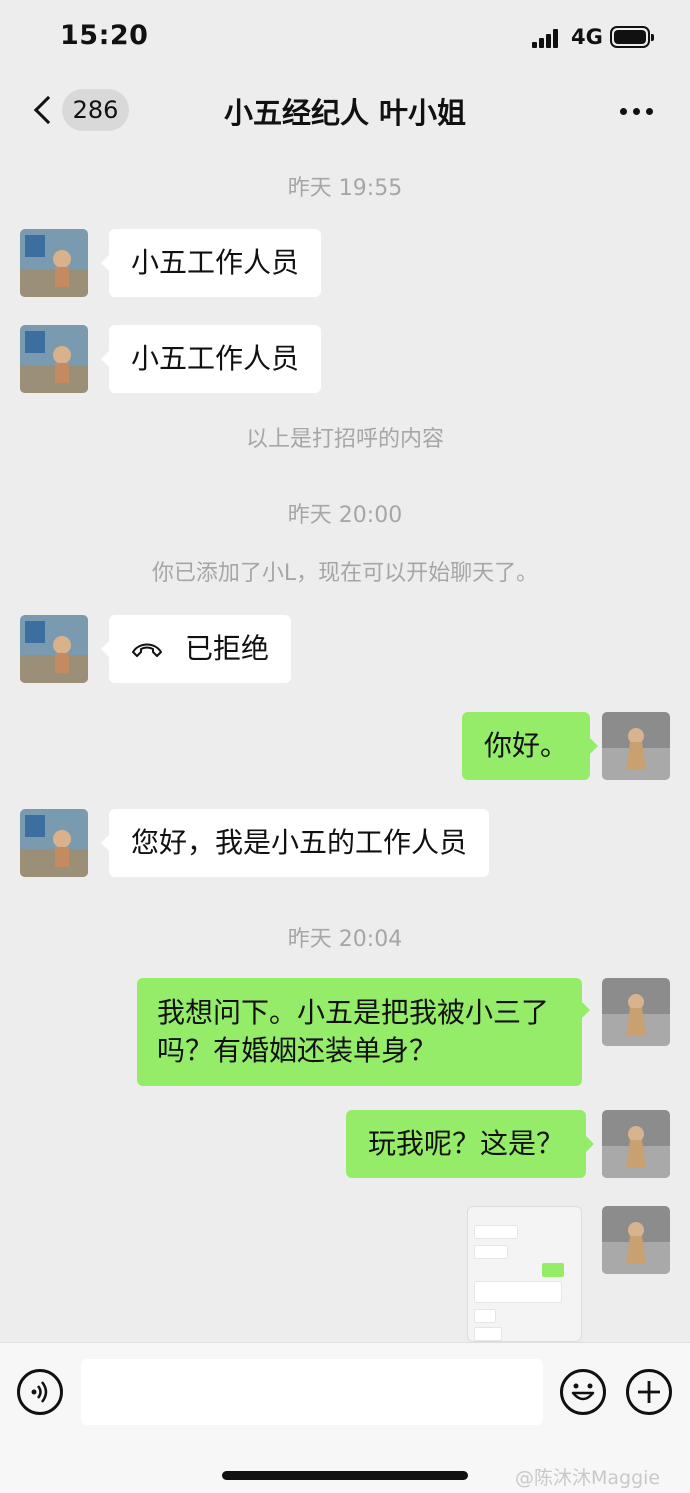 The image size is (690, 1493). Describe the element at coordinates (345, 1475) in the screenshot. I see `home-indicator` at that location.